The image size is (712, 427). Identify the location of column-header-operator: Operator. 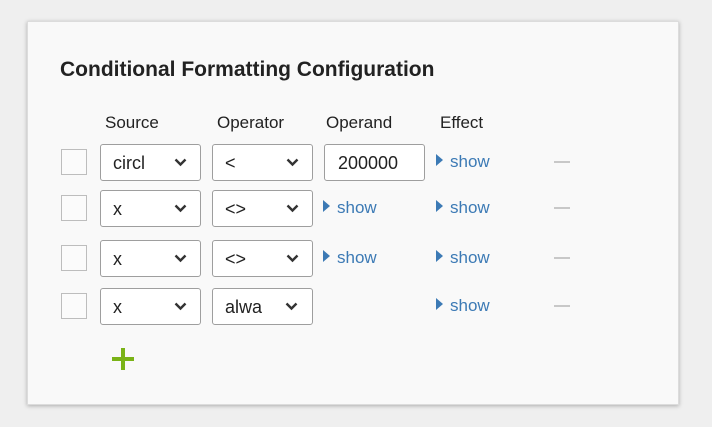
(251, 122).